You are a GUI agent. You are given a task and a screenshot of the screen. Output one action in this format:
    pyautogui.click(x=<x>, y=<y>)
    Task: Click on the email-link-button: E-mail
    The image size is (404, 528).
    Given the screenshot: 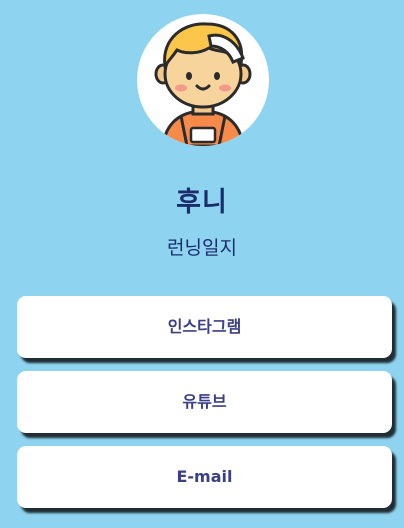 What is the action you would take?
    pyautogui.click(x=204, y=477)
    